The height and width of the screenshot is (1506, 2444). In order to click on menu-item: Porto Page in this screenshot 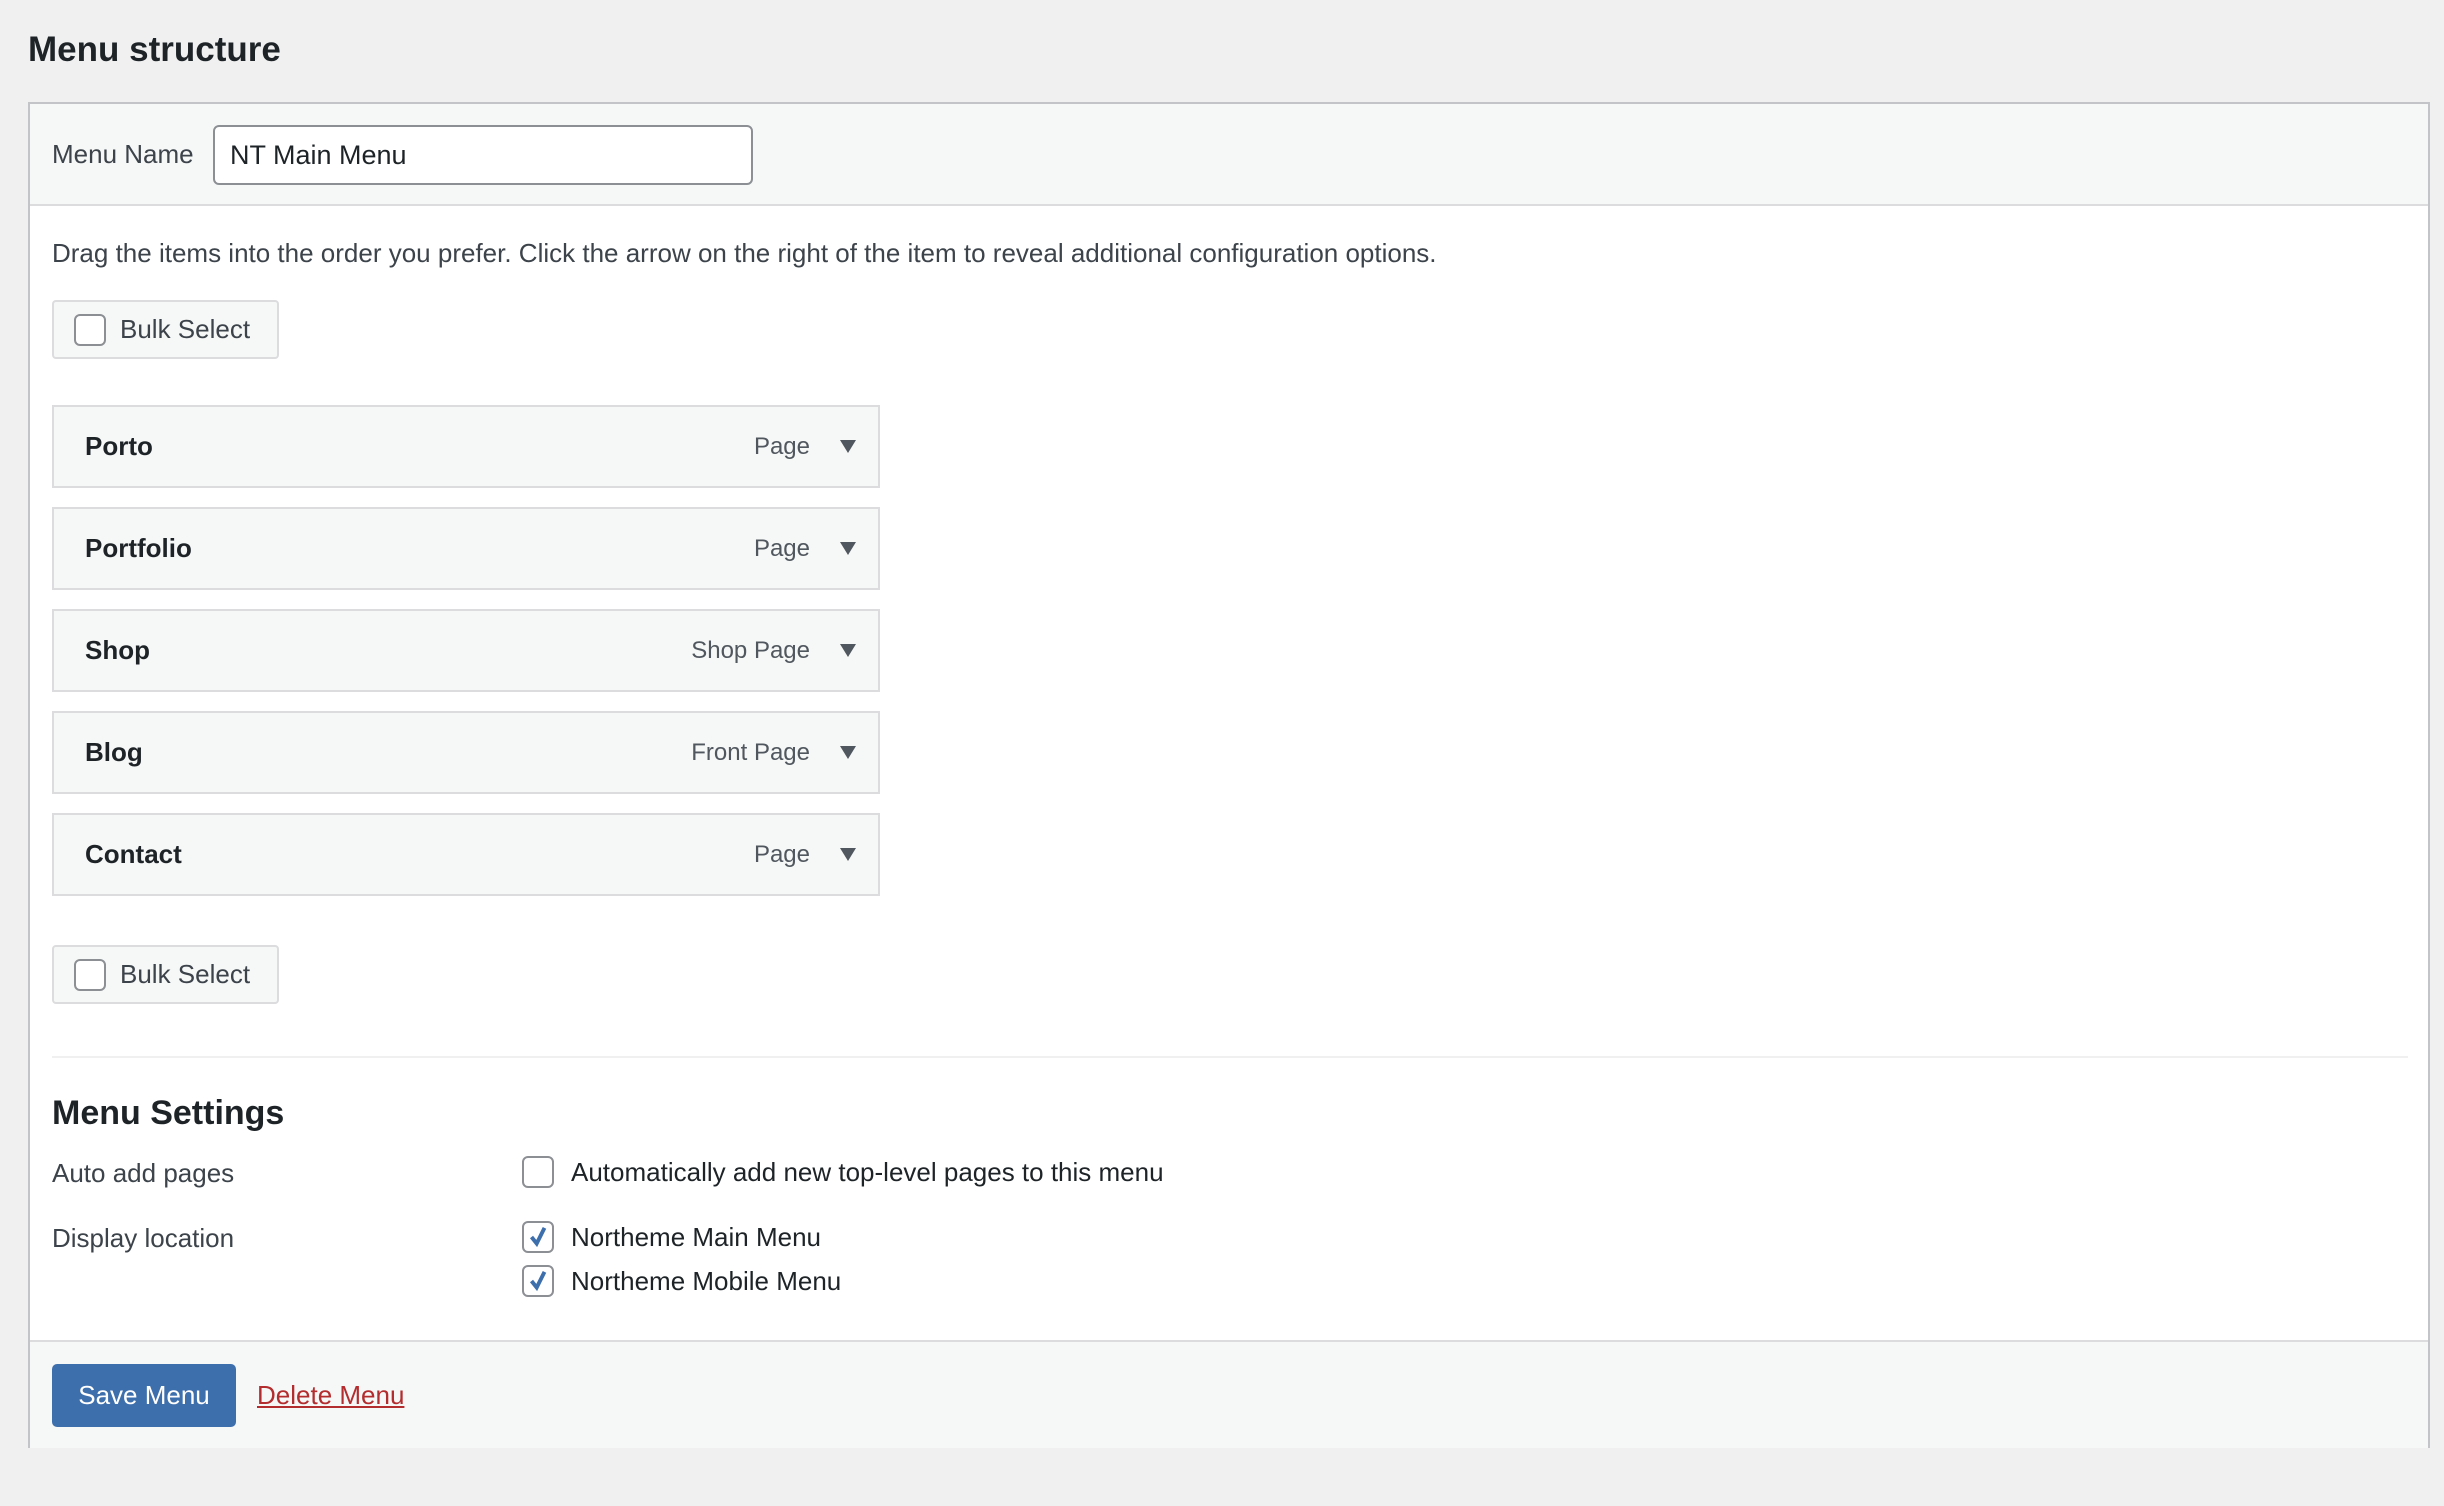, I will do `click(466, 446)`.